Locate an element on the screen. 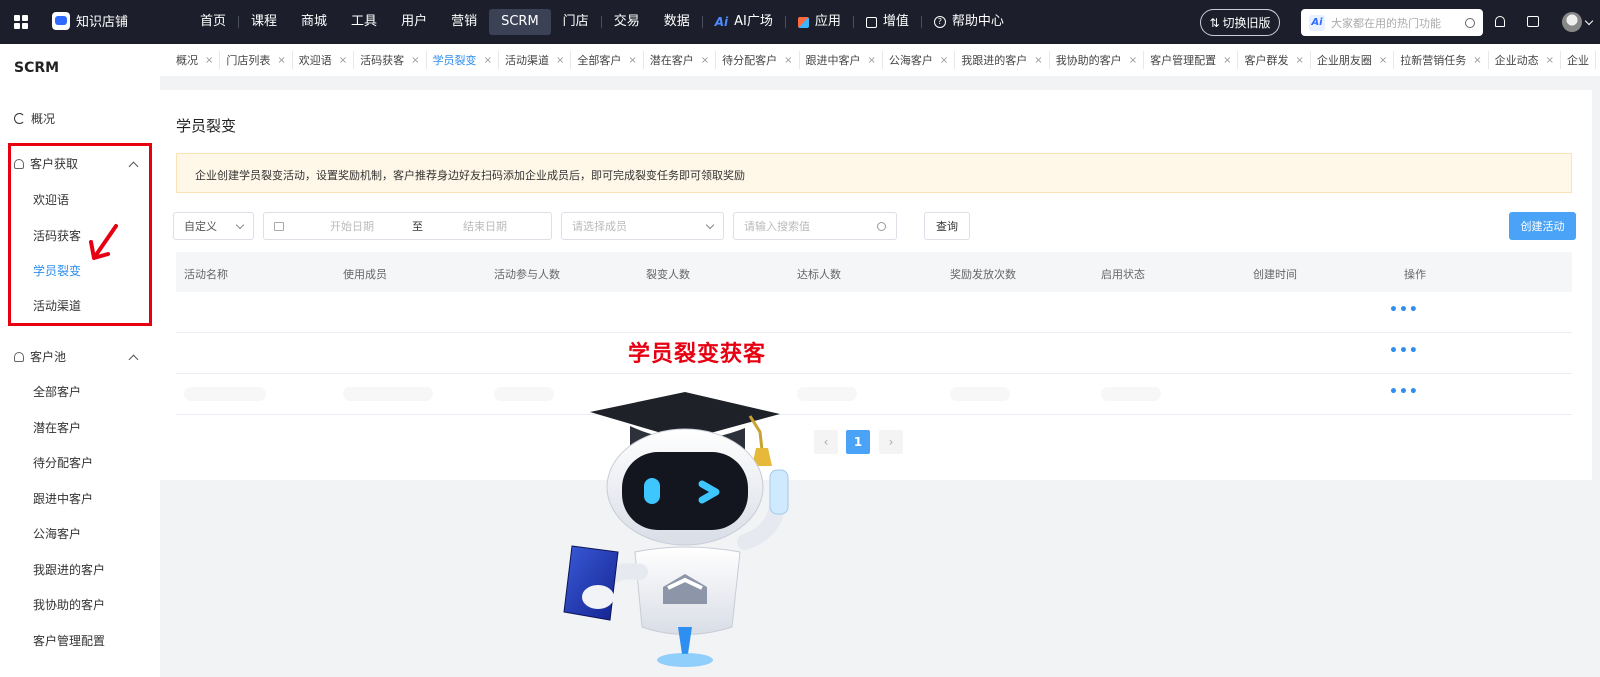 The width and height of the screenshot is (1600, 677). filter-type-select: 自定义 is located at coordinates (213, 226).